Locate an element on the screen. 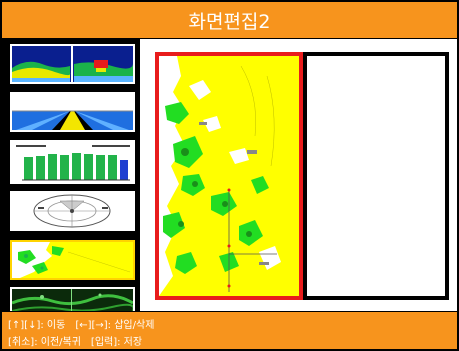  thumbnail-nautical-chart is located at coordinates (72, 260).